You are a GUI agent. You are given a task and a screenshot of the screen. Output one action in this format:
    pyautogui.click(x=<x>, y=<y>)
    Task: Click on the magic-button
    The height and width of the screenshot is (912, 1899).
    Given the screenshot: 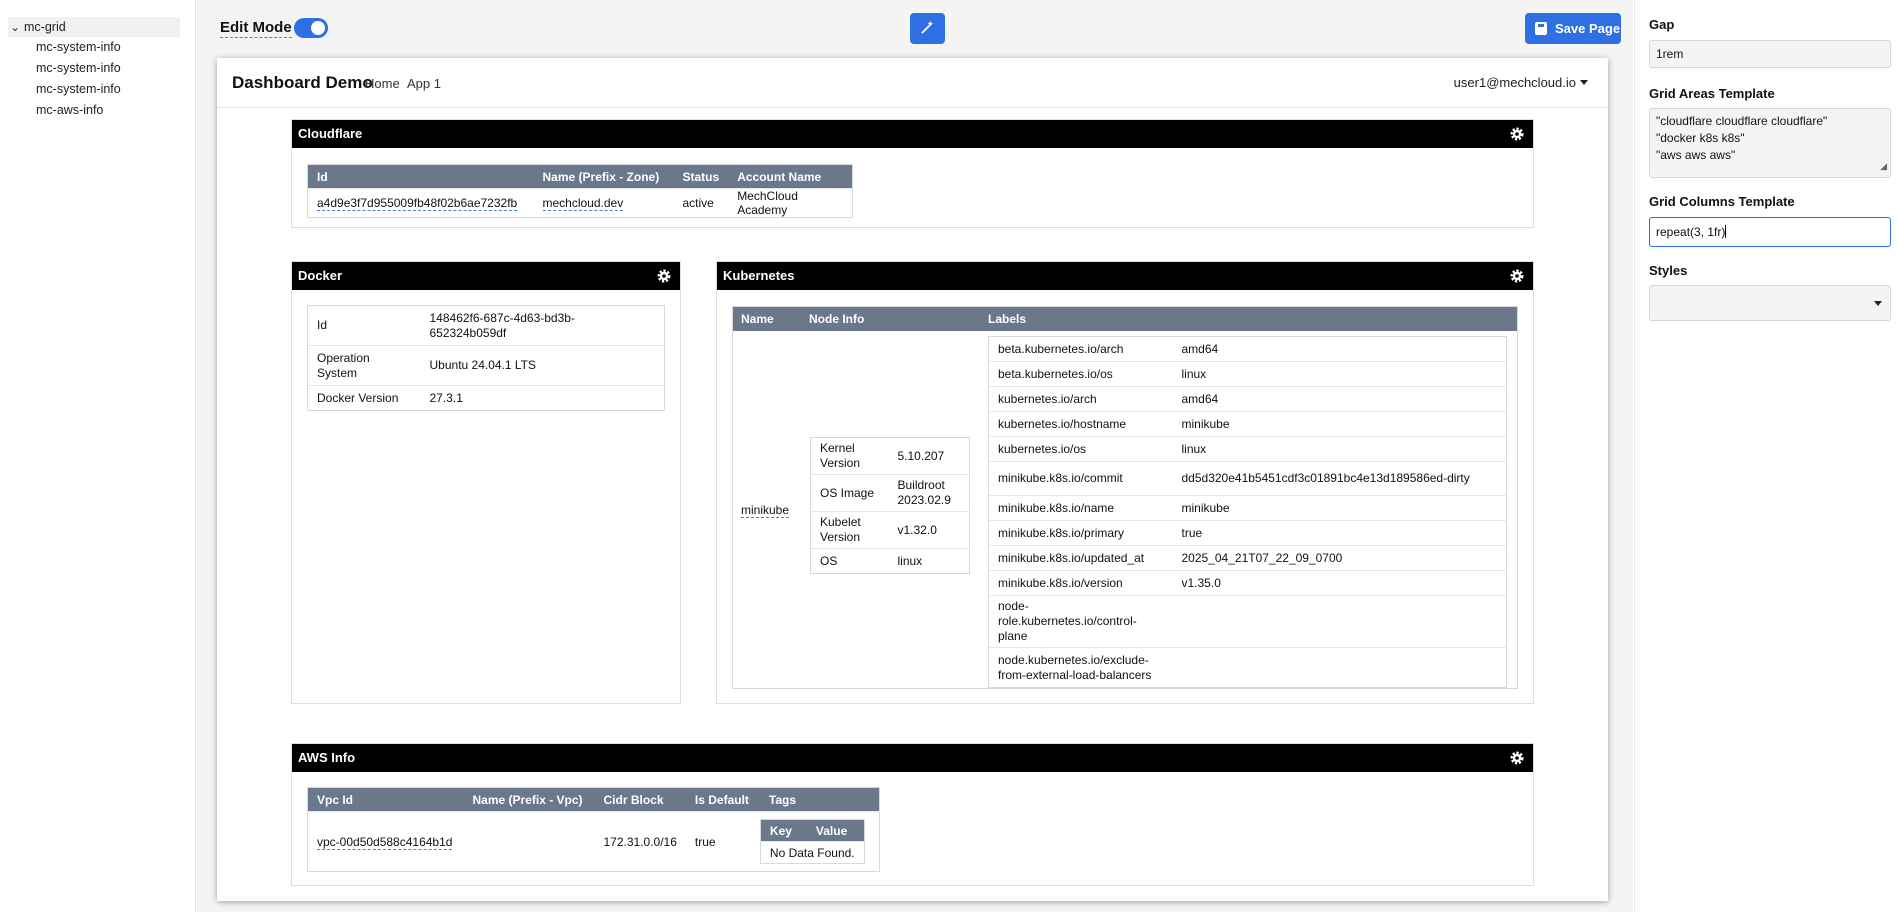 What is the action you would take?
    pyautogui.click(x=927, y=28)
    